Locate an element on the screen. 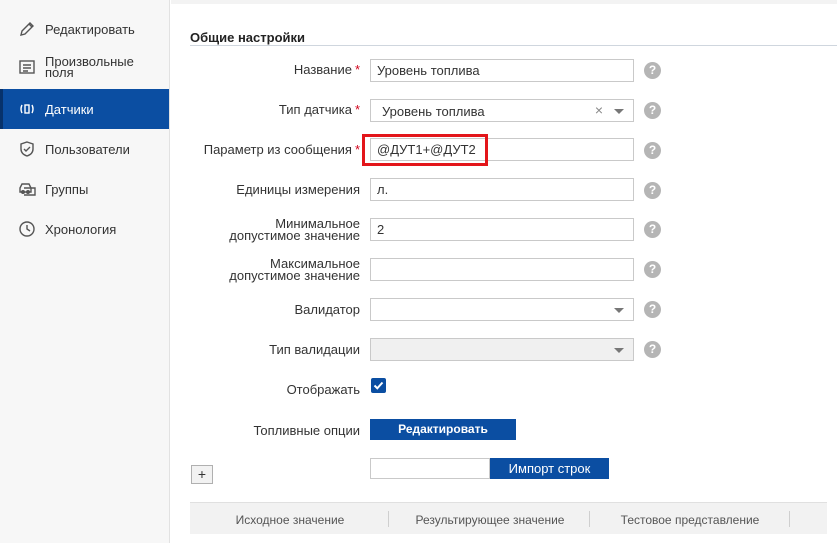 The height and width of the screenshot is (543, 837). top-divider is located at coordinates (504, 2).